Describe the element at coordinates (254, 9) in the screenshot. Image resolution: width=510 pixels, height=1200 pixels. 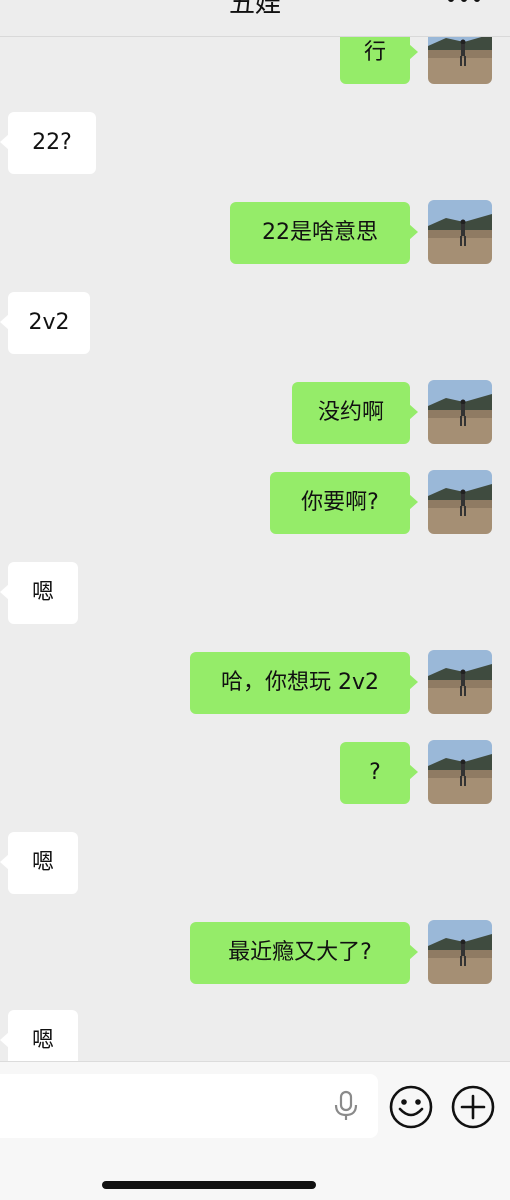
I see `chat-title: 五娃` at that location.